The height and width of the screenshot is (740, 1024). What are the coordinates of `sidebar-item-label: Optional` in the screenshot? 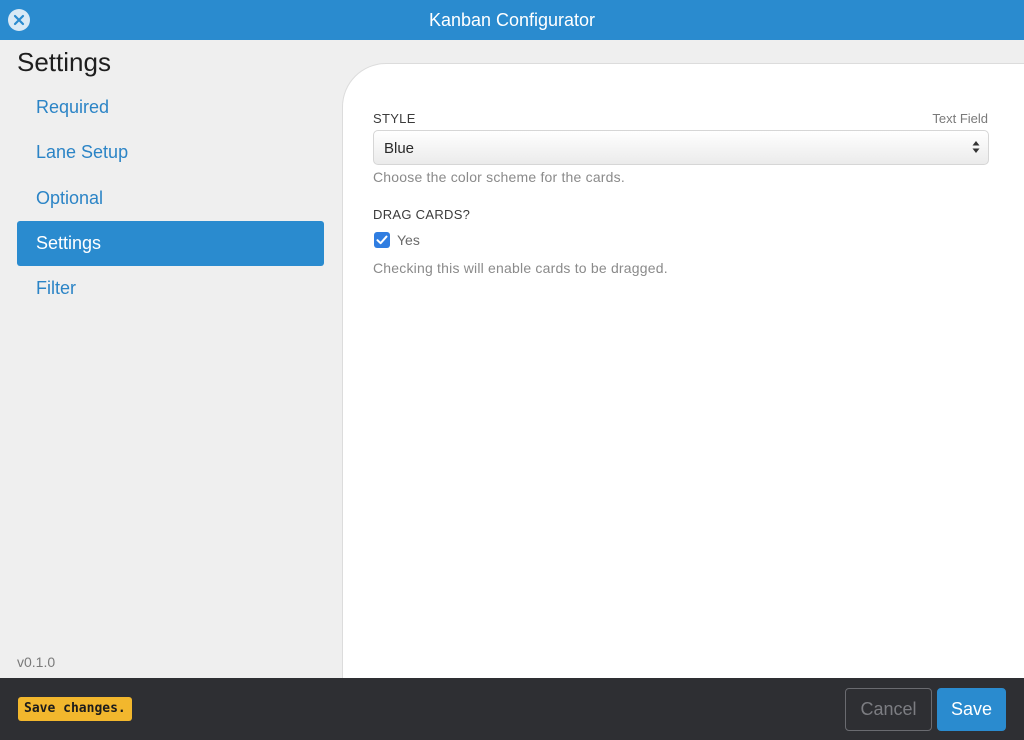 It's located at (70, 198).